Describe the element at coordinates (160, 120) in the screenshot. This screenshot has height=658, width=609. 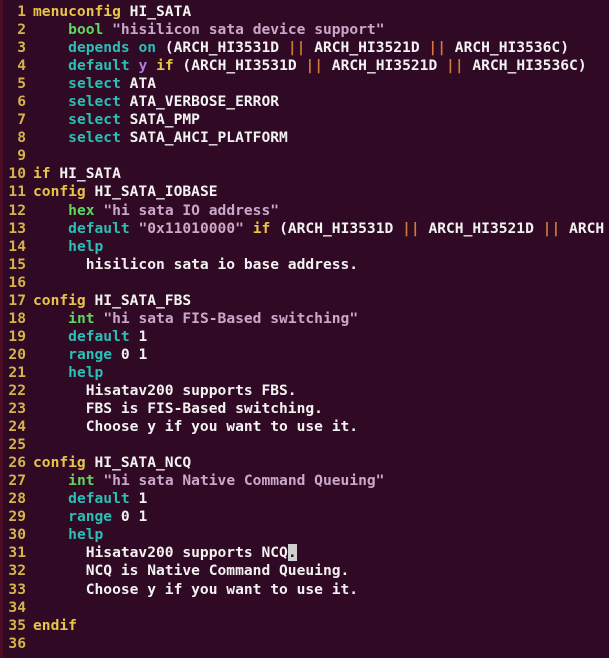
I see `token-plain: SATA_PMP` at that location.